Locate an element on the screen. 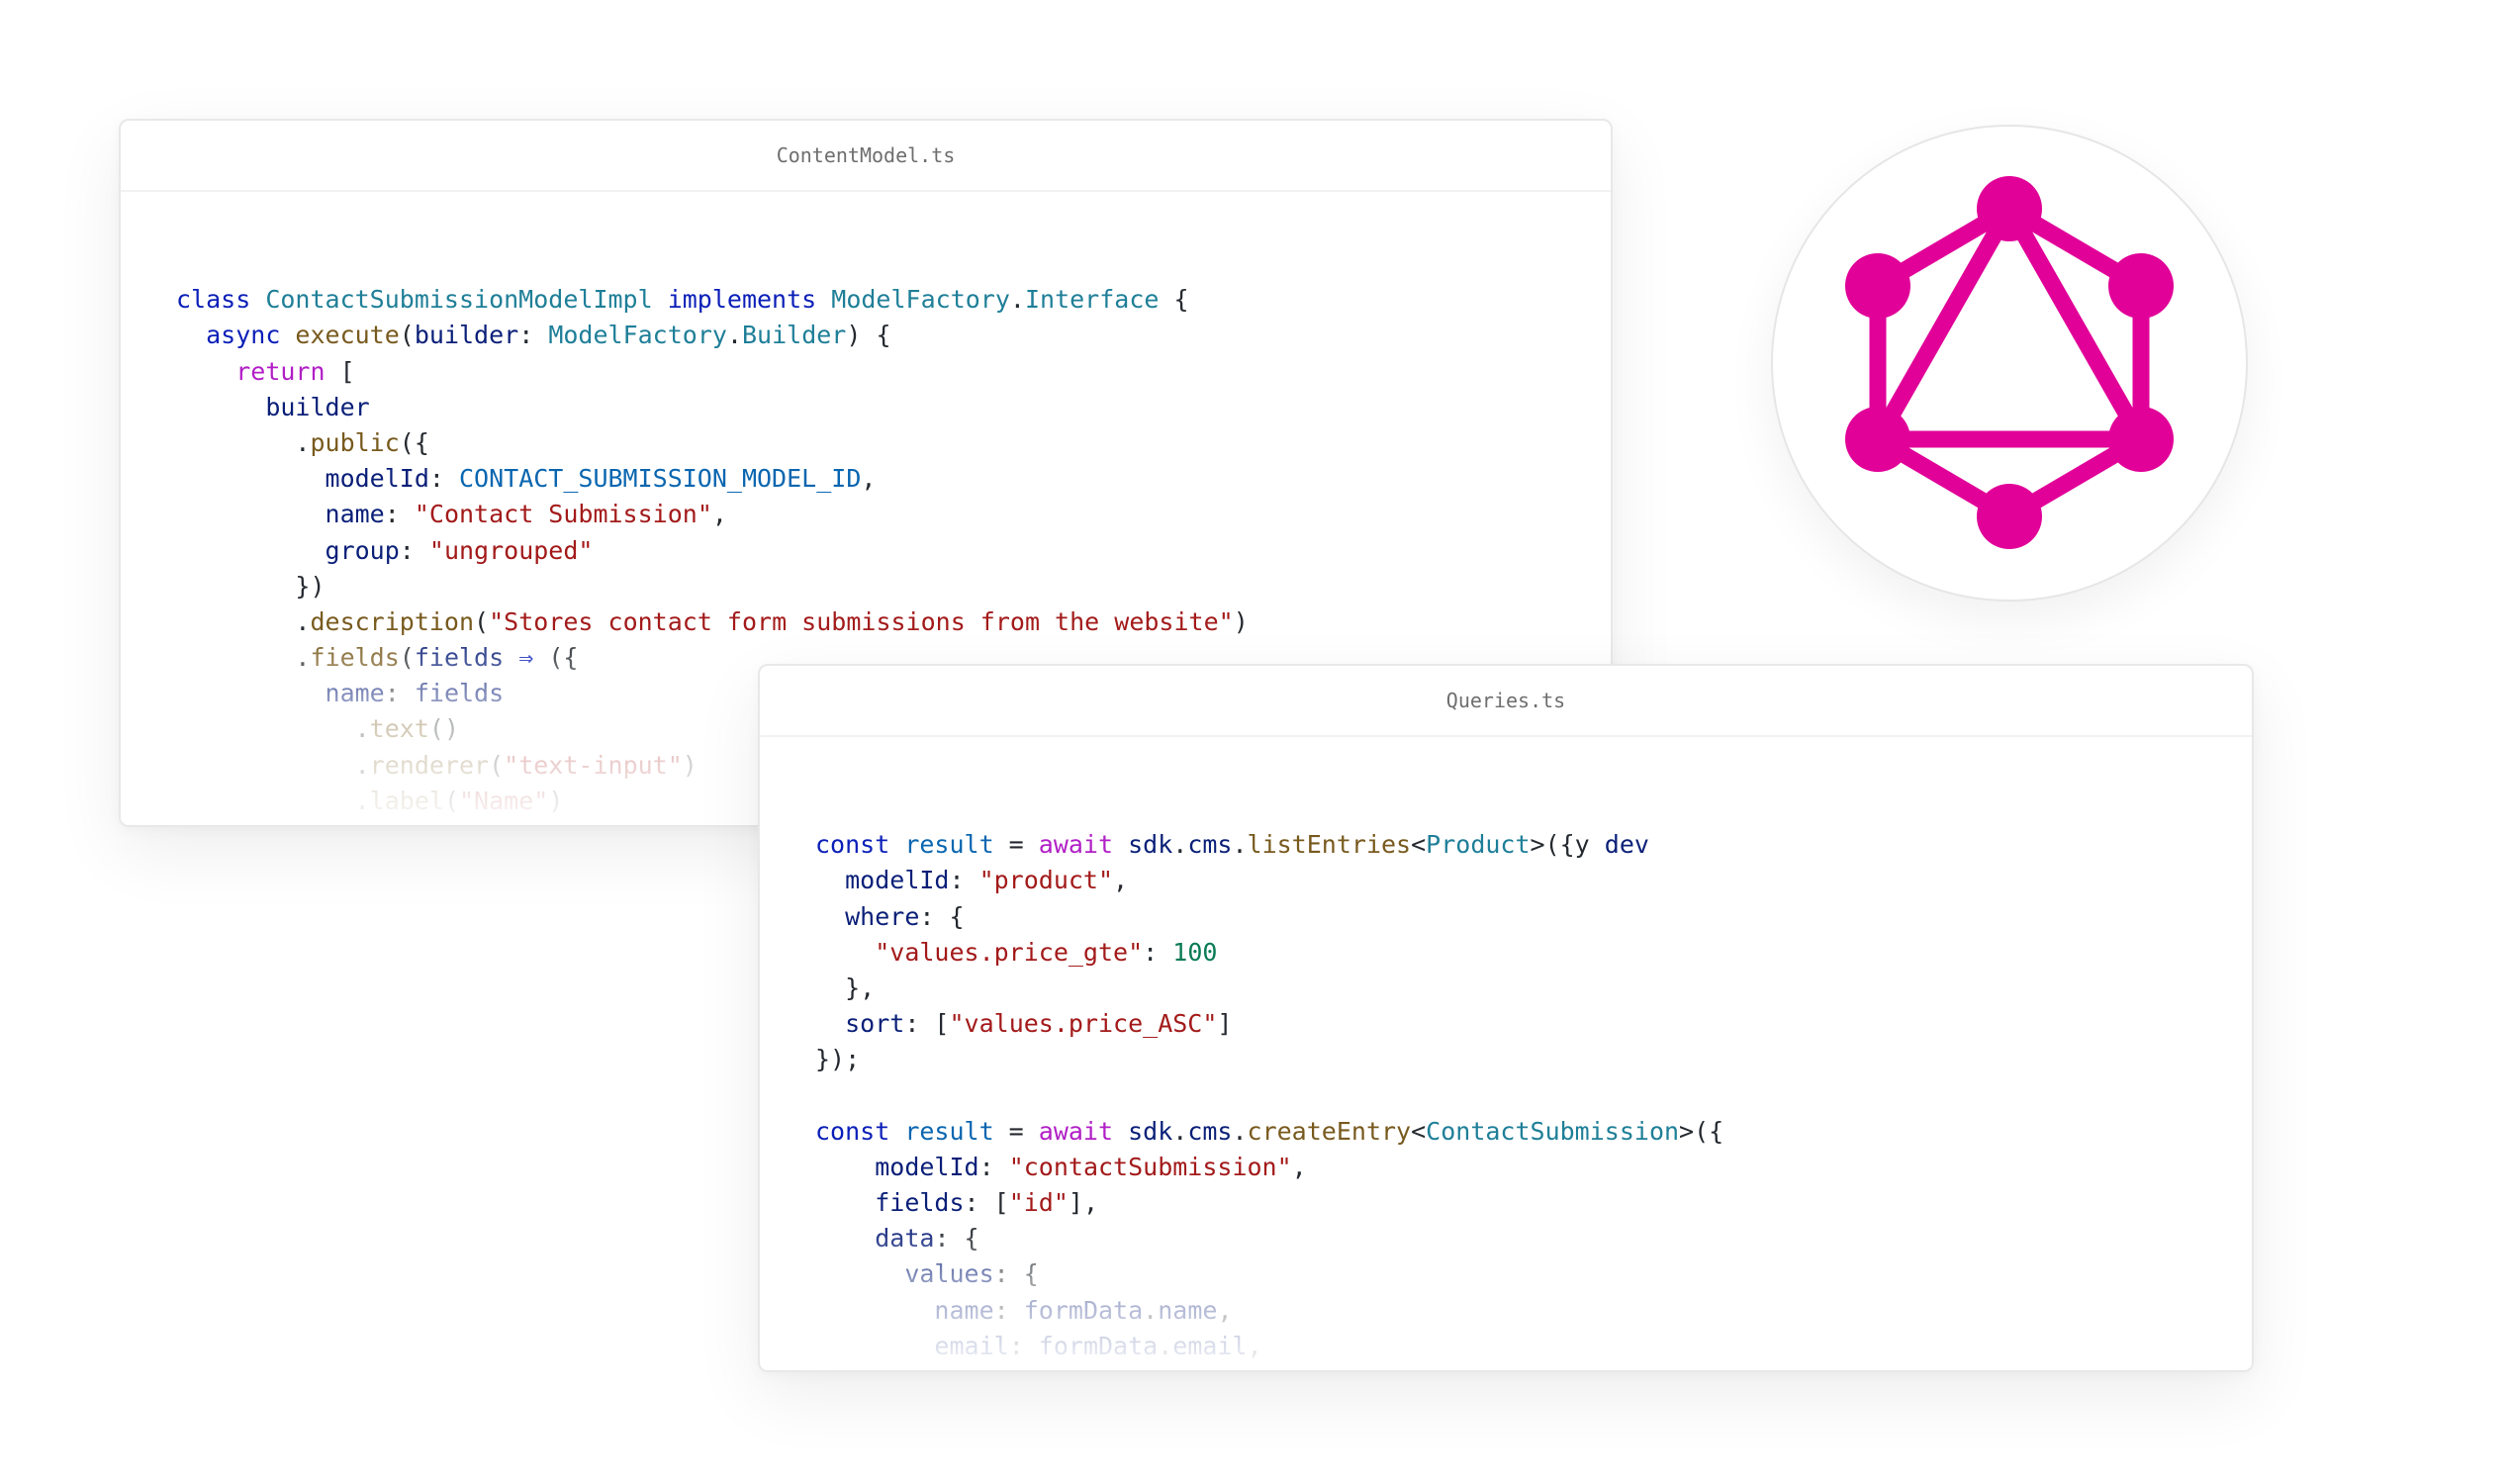  code-token: return is located at coordinates (280, 371).